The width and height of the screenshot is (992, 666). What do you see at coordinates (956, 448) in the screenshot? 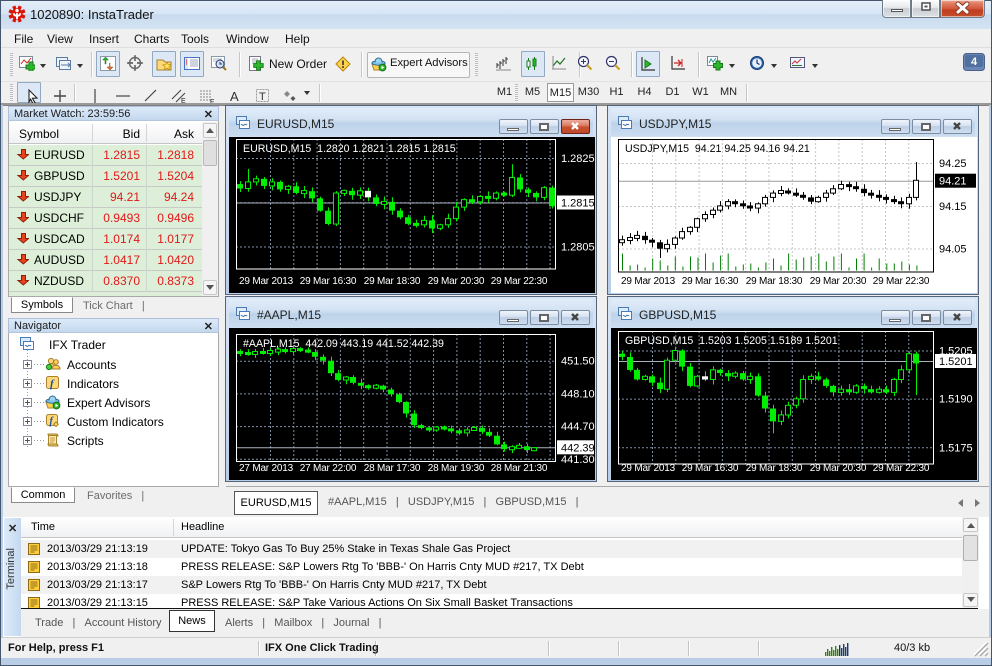
I see `svg-text: 1.5175` at bounding box center [956, 448].